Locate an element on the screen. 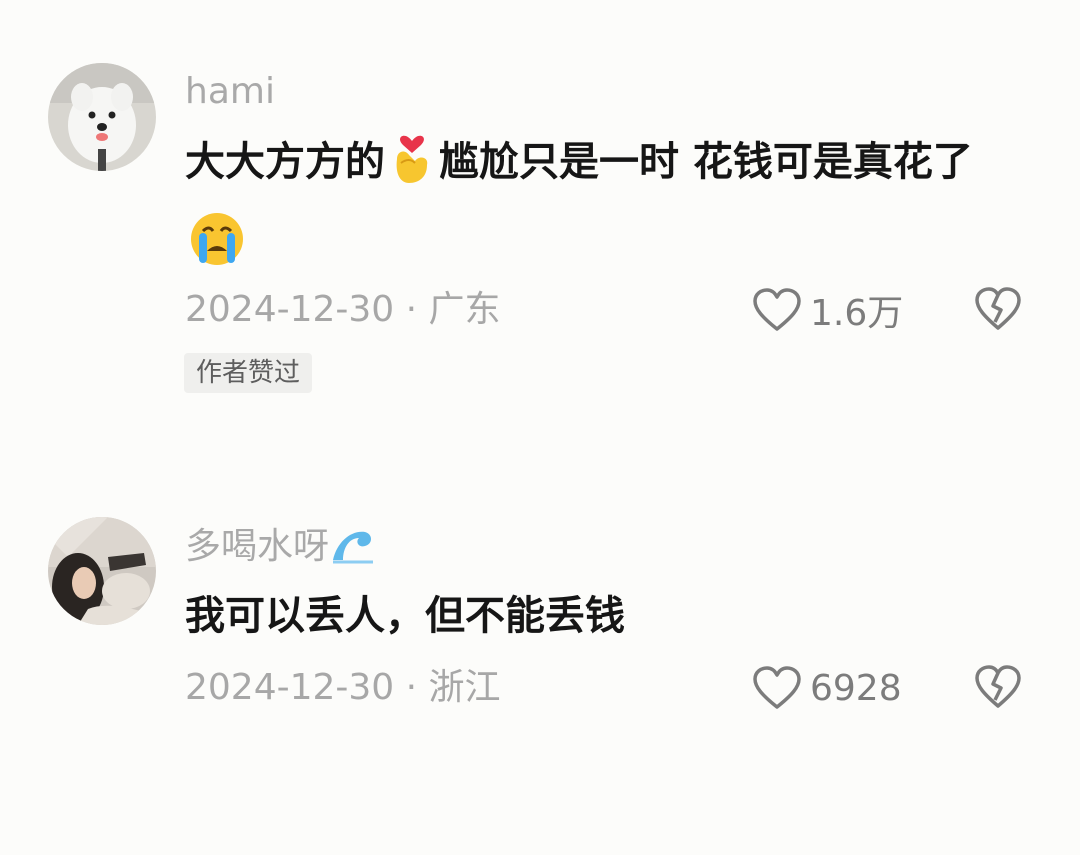  like-button: 6928 is located at coordinates (827, 688).